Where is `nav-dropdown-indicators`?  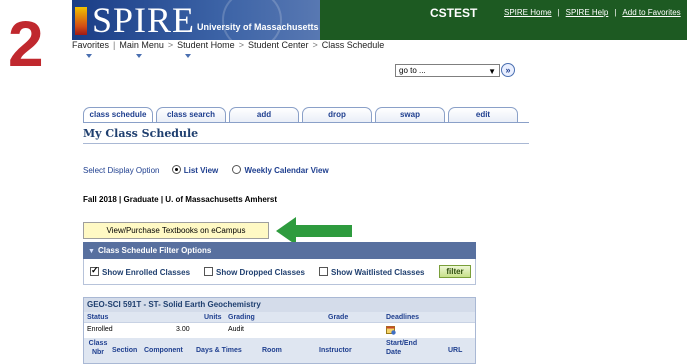 nav-dropdown-indicators is located at coordinates (172, 56).